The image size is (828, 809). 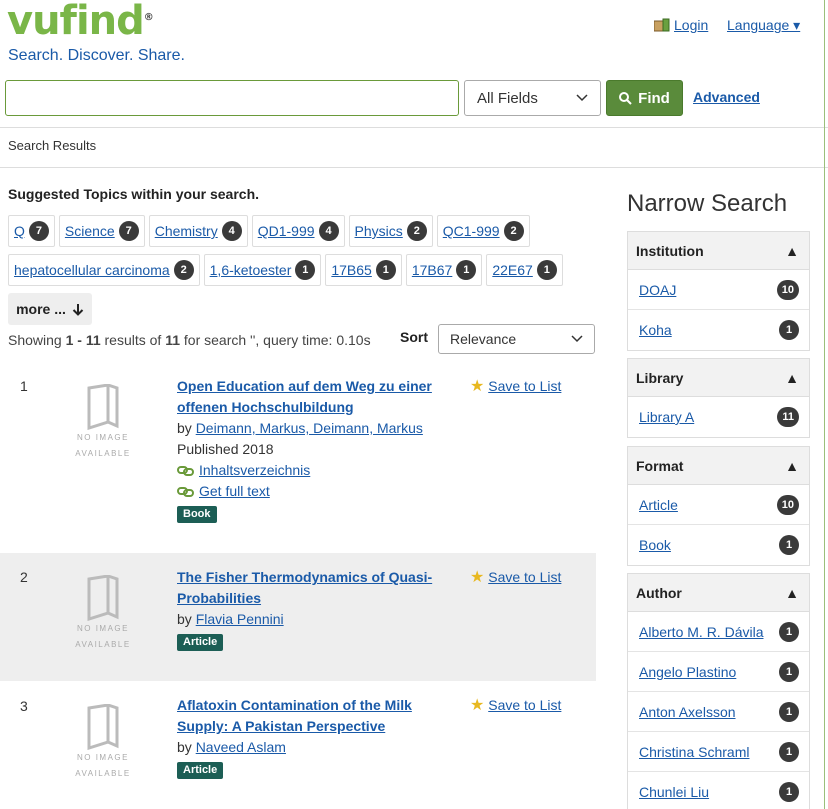 I want to click on result-number: 3, so click(x=24, y=706).